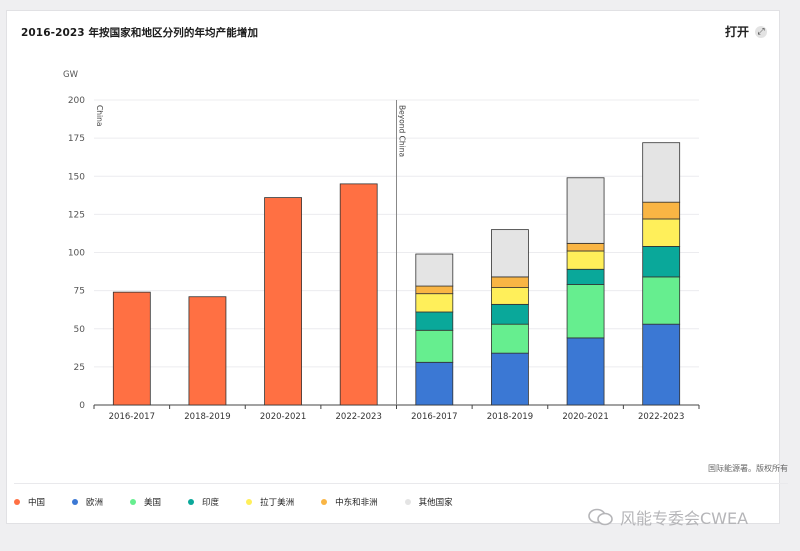 The height and width of the screenshot is (551, 800). Describe the element at coordinates (76, 177) in the screenshot. I see `y-tick-label: 150` at that location.